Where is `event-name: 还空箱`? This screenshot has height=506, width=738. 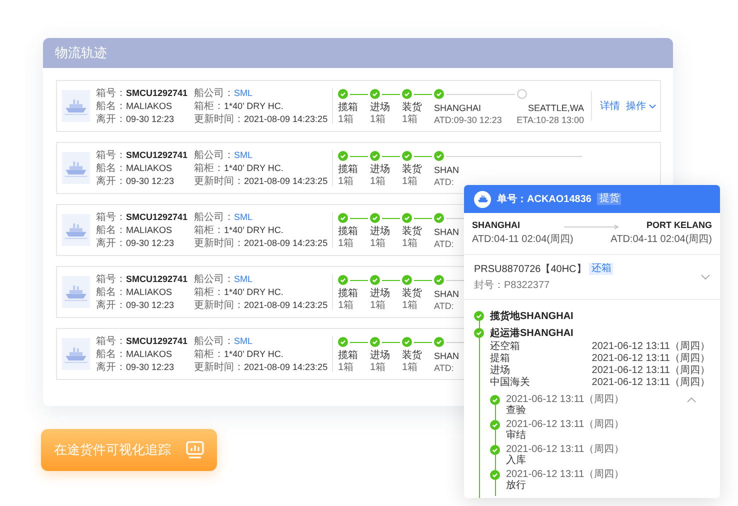
event-name: 还空箱 is located at coordinates (505, 347).